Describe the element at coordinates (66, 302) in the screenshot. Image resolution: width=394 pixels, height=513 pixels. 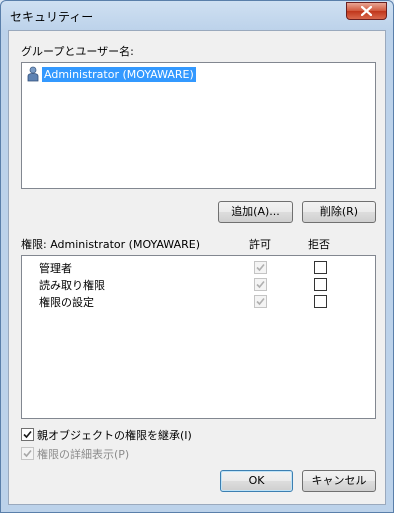
I see `permission-name: 権限の設定` at that location.